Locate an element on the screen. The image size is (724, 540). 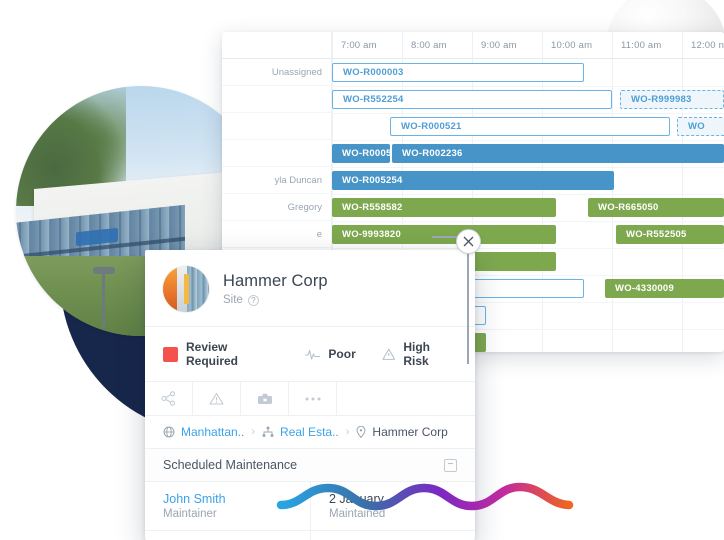
globe-glyph is located at coordinates (169, 432).